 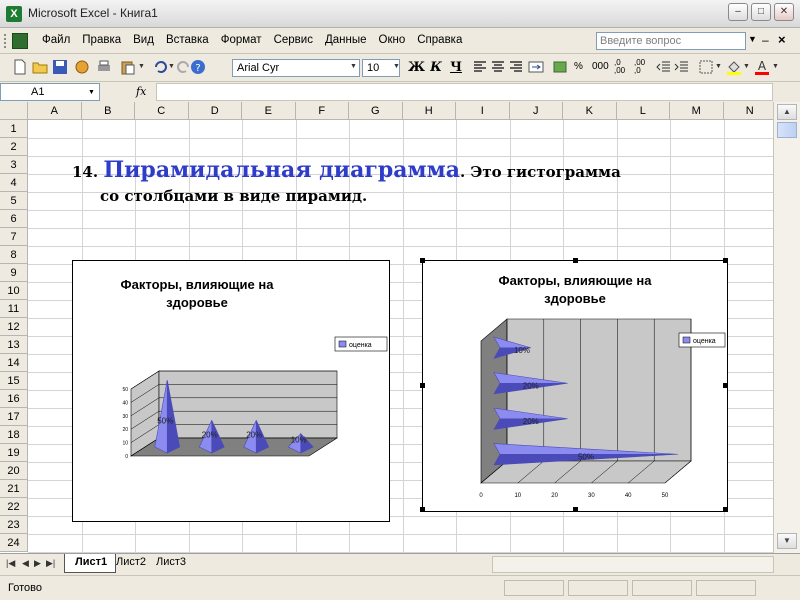 I want to click on resize-handle-left, so click(x=422, y=385).